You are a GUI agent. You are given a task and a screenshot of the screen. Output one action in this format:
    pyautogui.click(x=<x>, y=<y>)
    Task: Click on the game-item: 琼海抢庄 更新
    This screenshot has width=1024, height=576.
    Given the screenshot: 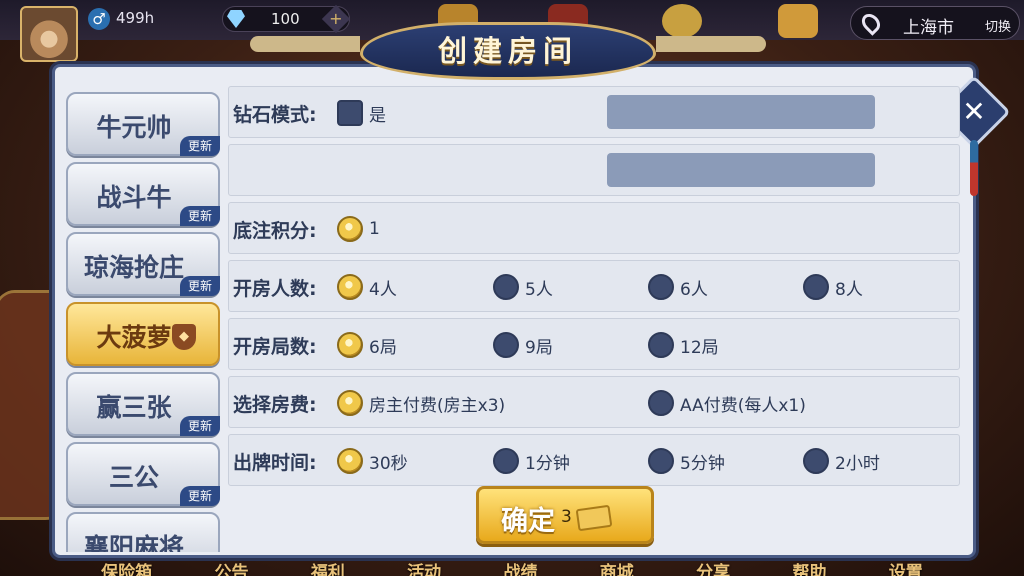 What is the action you would take?
    pyautogui.click(x=143, y=264)
    